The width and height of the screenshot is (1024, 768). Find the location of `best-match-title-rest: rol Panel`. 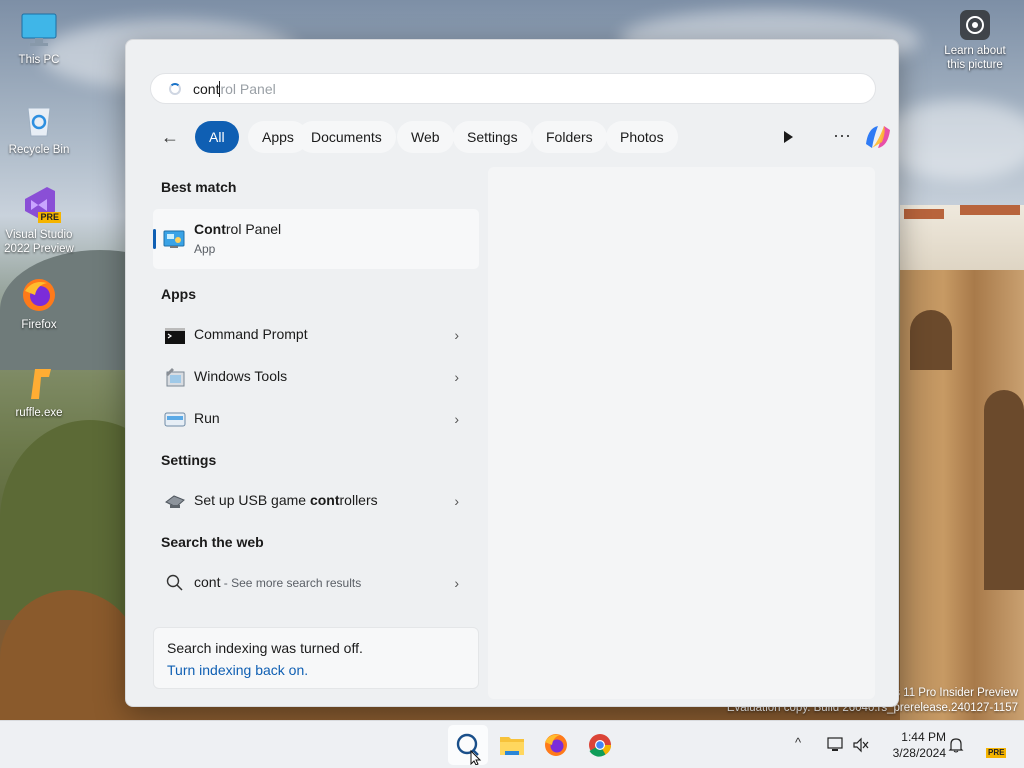

best-match-title-rest: rol Panel is located at coordinates (253, 229).